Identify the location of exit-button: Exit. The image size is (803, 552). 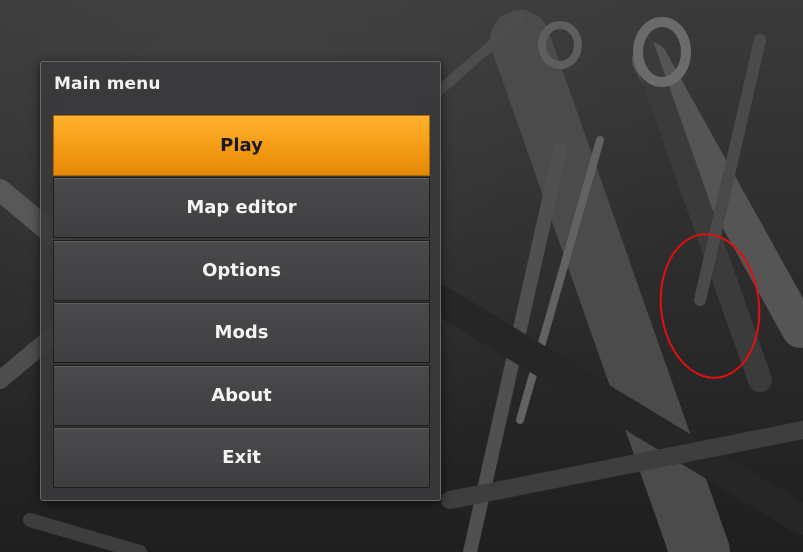
(241, 457).